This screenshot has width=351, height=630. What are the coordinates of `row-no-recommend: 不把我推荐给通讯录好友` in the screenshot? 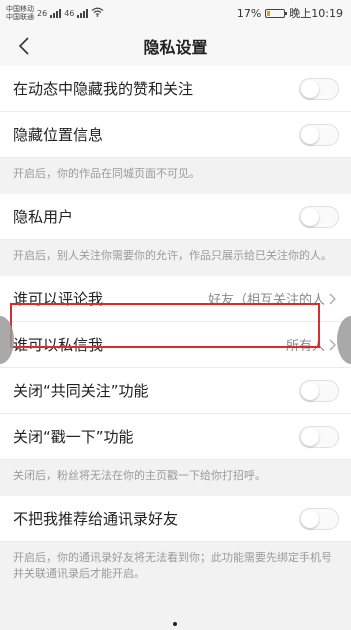 It's located at (175, 519).